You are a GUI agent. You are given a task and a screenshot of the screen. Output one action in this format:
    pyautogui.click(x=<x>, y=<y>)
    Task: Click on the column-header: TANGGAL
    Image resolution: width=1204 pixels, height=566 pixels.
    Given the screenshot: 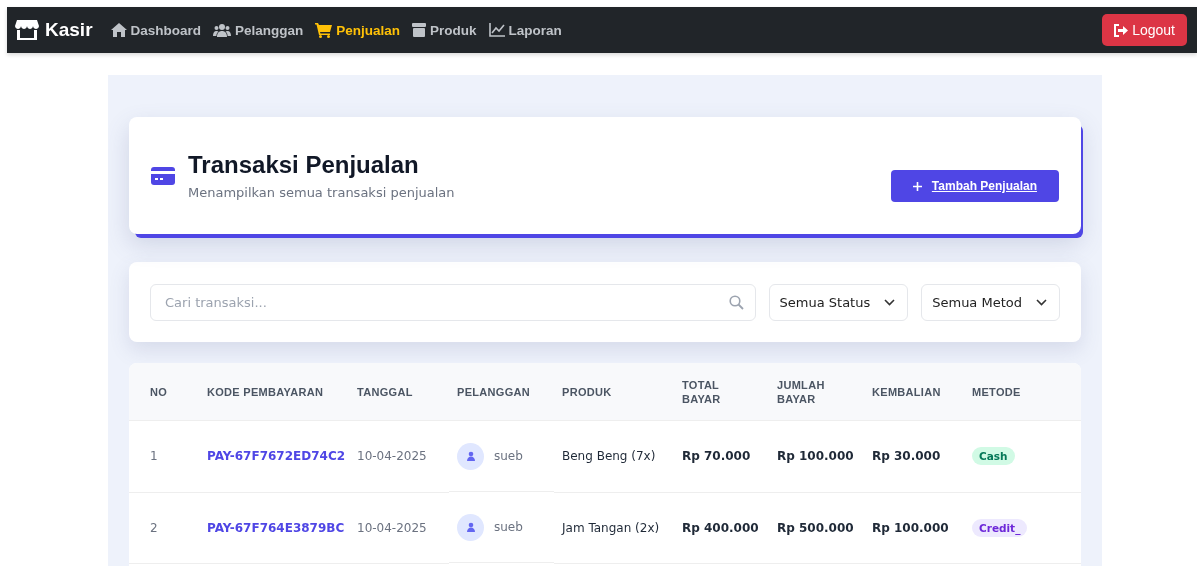 What is the action you would take?
    pyautogui.click(x=399, y=392)
    